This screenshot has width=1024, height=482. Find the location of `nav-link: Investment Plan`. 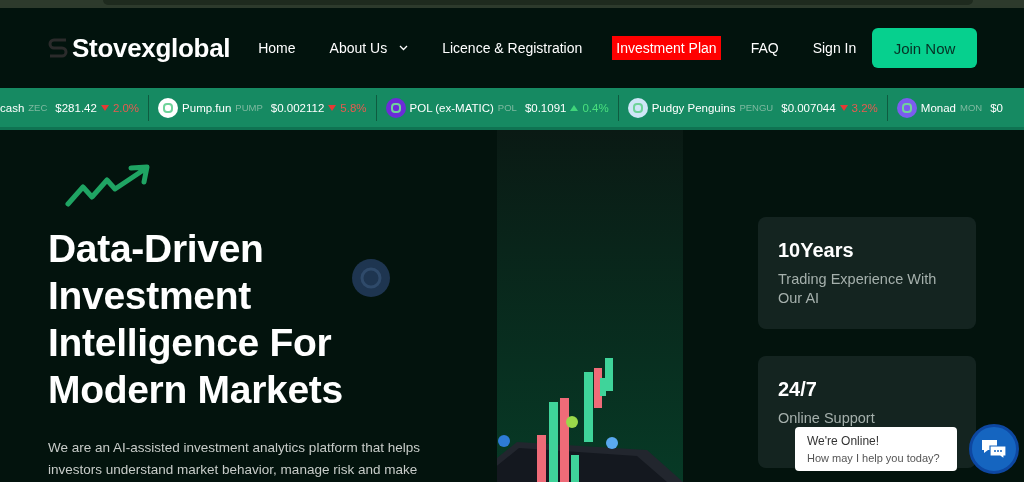

nav-link: Investment Plan is located at coordinates (666, 48).